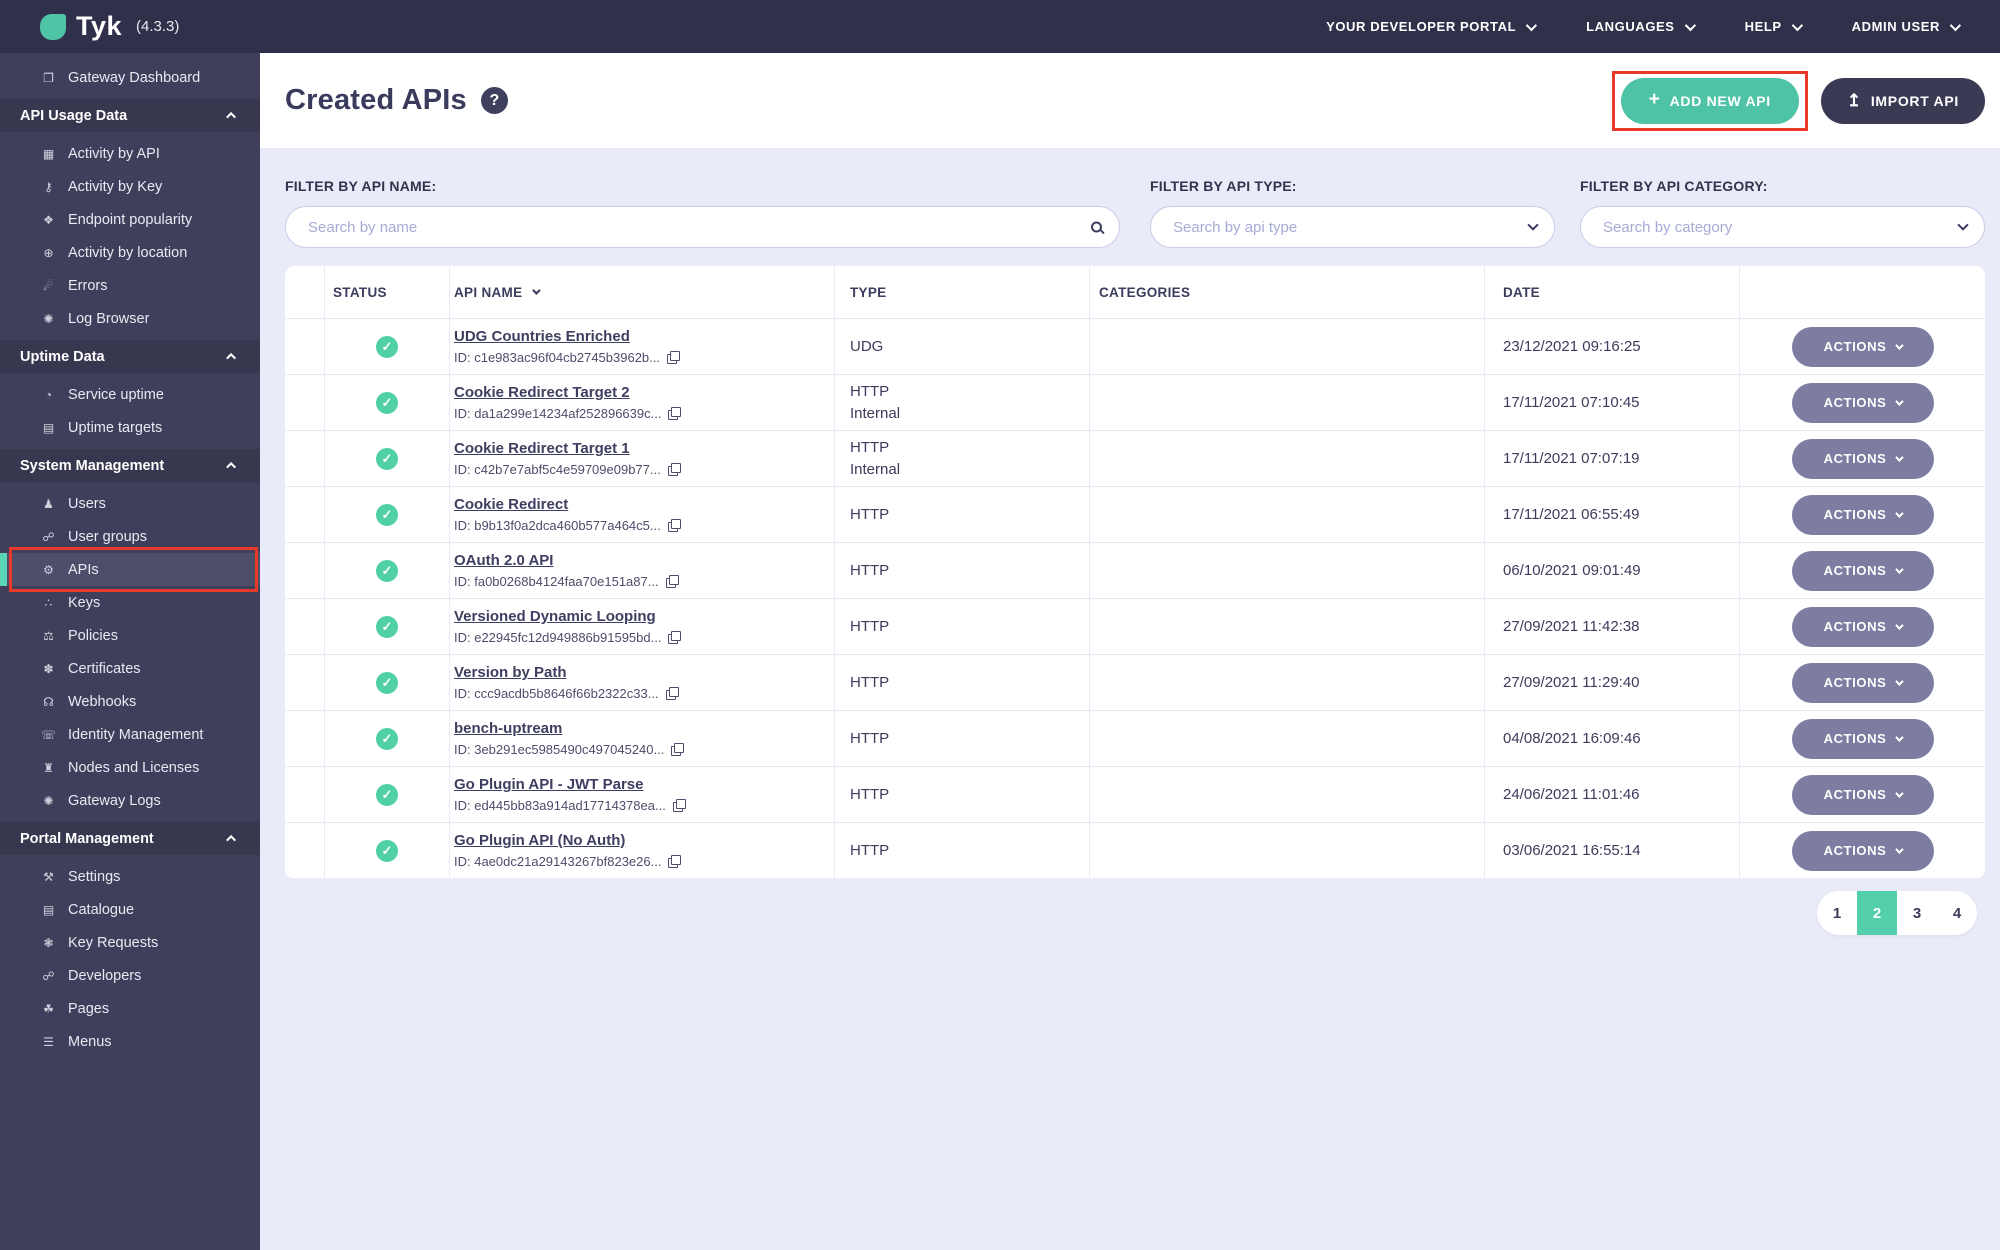  I want to click on sidebar-item-uptime-targets: ▤ Uptime targets, so click(130, 427).